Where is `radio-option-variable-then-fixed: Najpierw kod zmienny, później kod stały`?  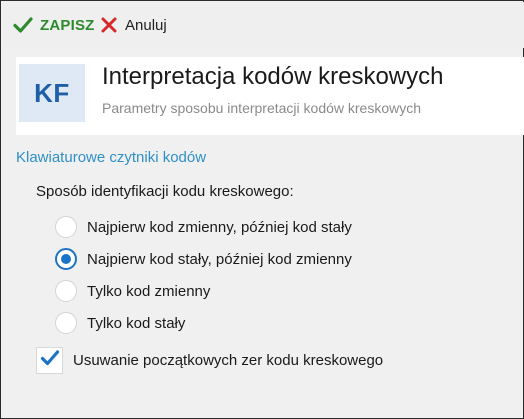 radio-option-variable-then-fixed: Najpierw kod zmienny, później kod stały is located at coordinates (203, 227).